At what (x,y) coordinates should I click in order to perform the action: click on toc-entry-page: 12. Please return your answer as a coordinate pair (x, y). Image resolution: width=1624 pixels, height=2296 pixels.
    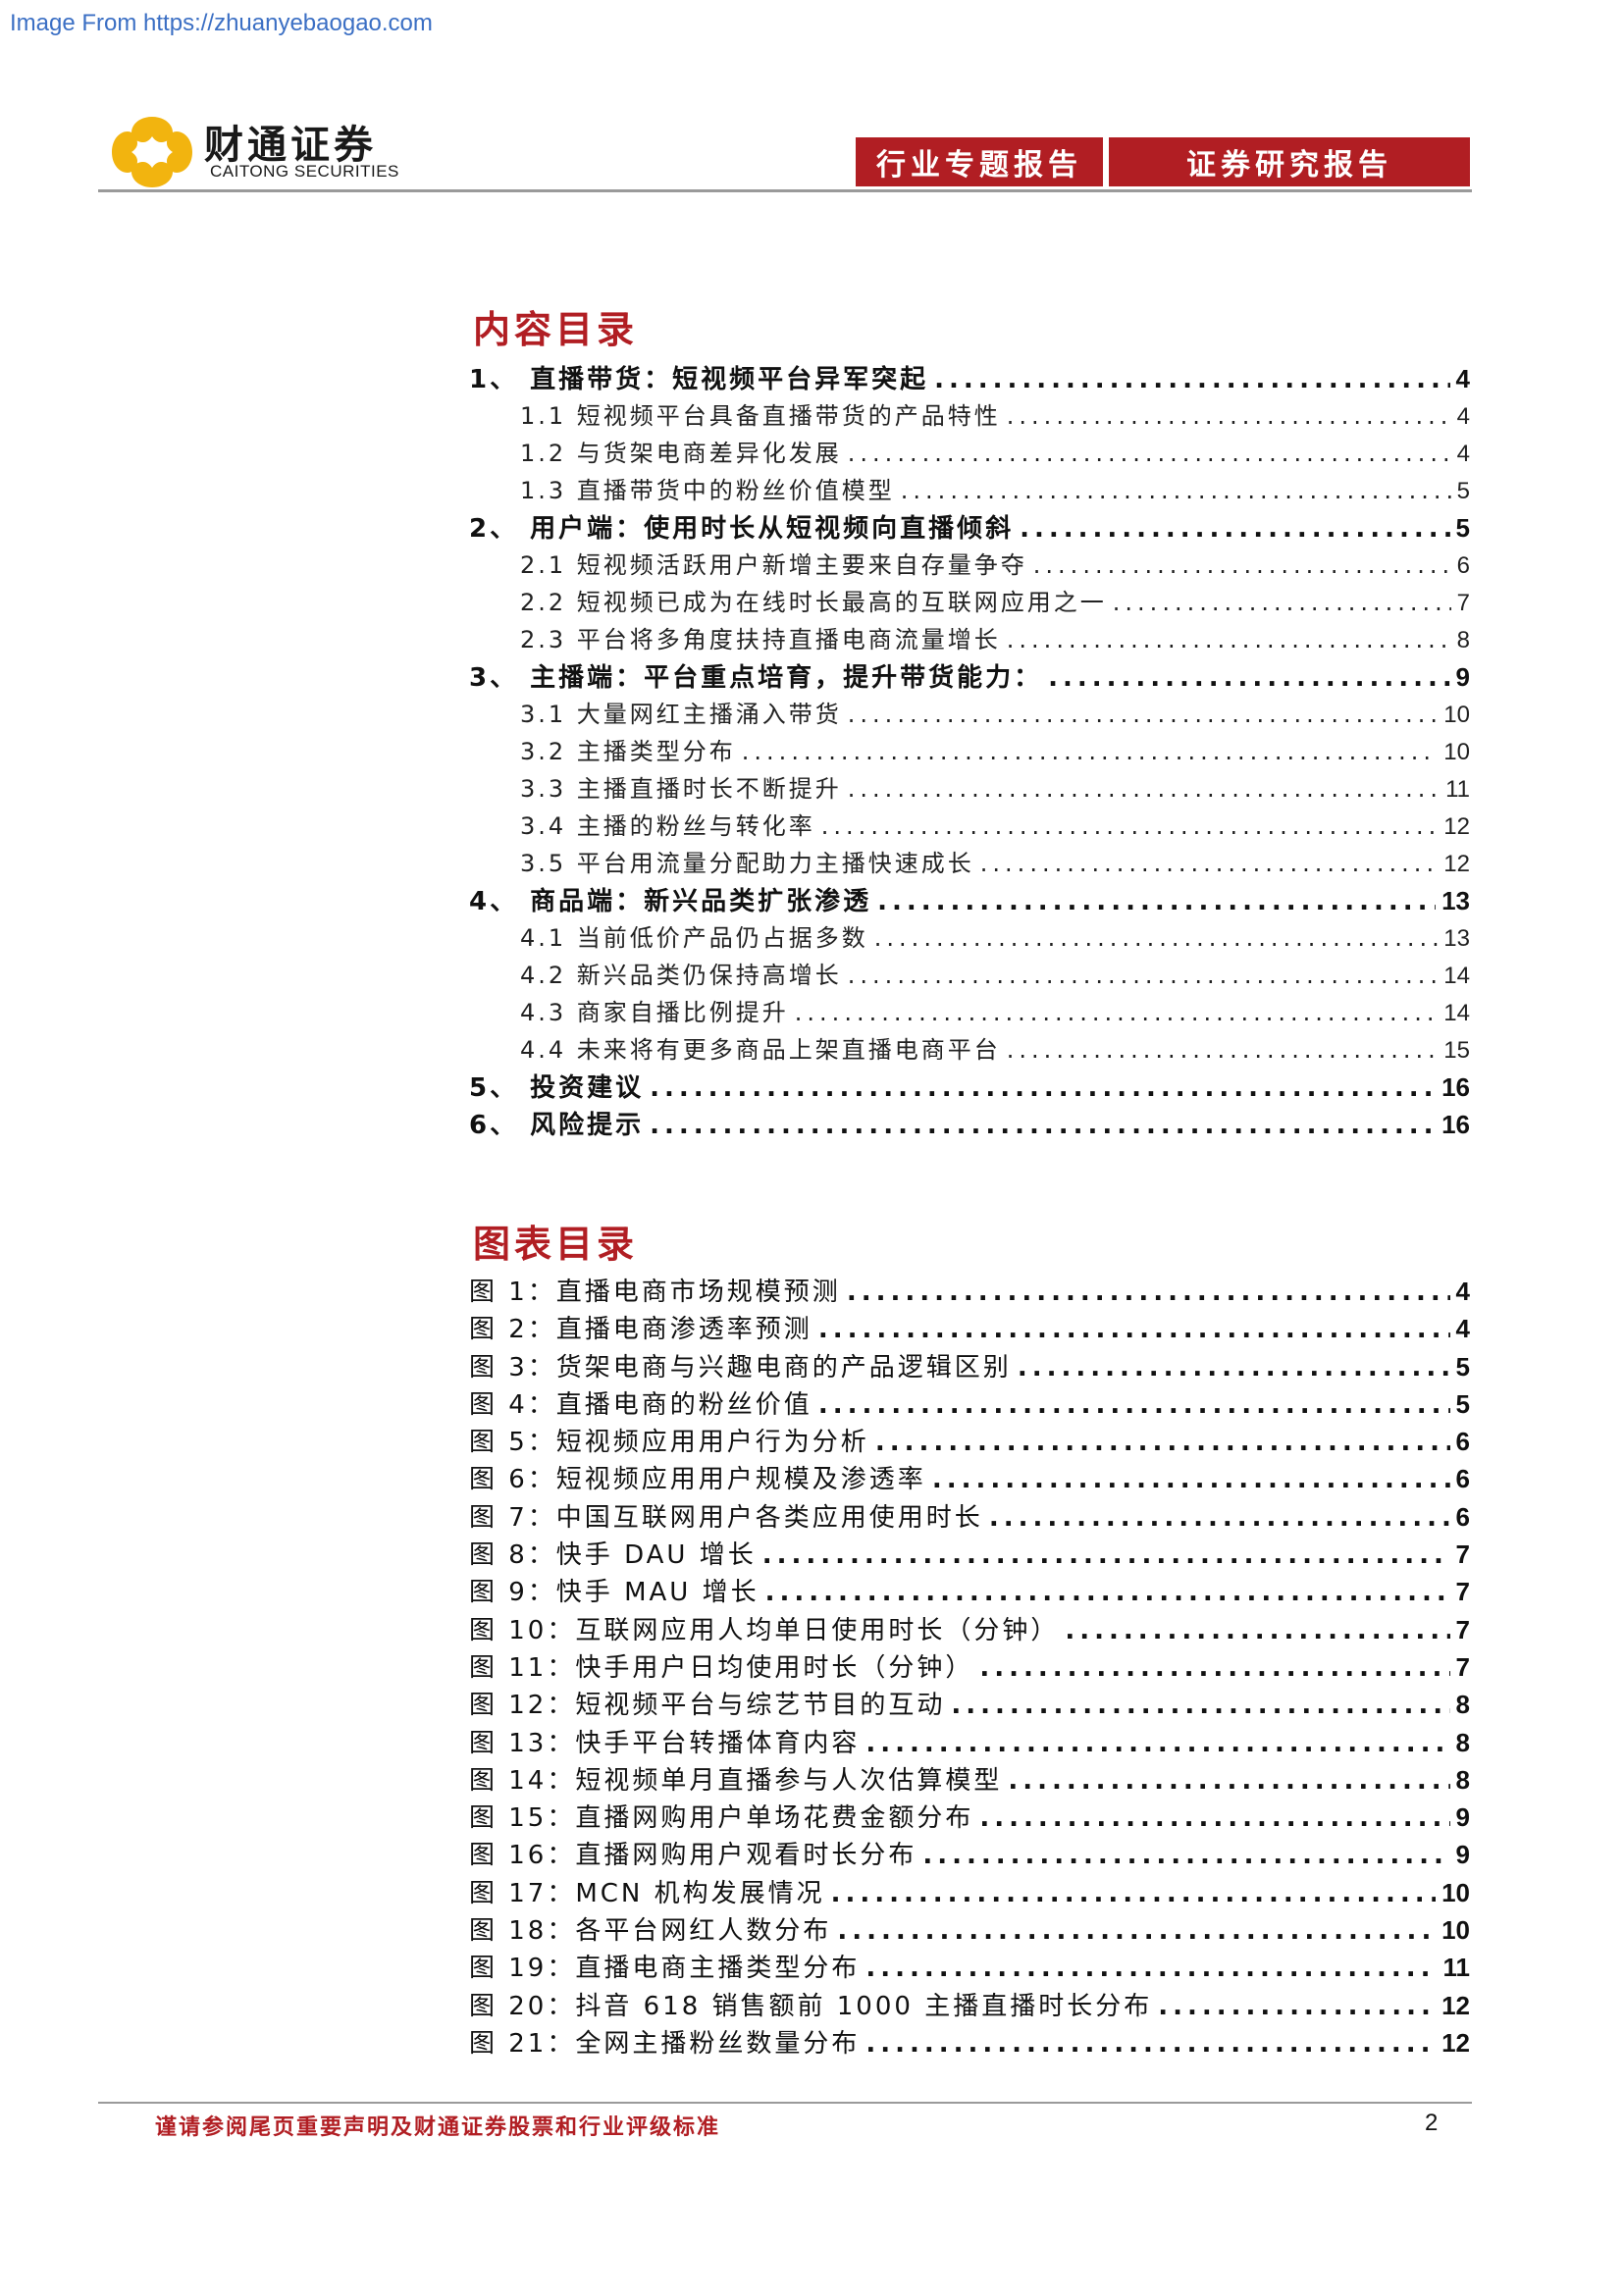
    Looking at the image, I should click on (1456, 826).